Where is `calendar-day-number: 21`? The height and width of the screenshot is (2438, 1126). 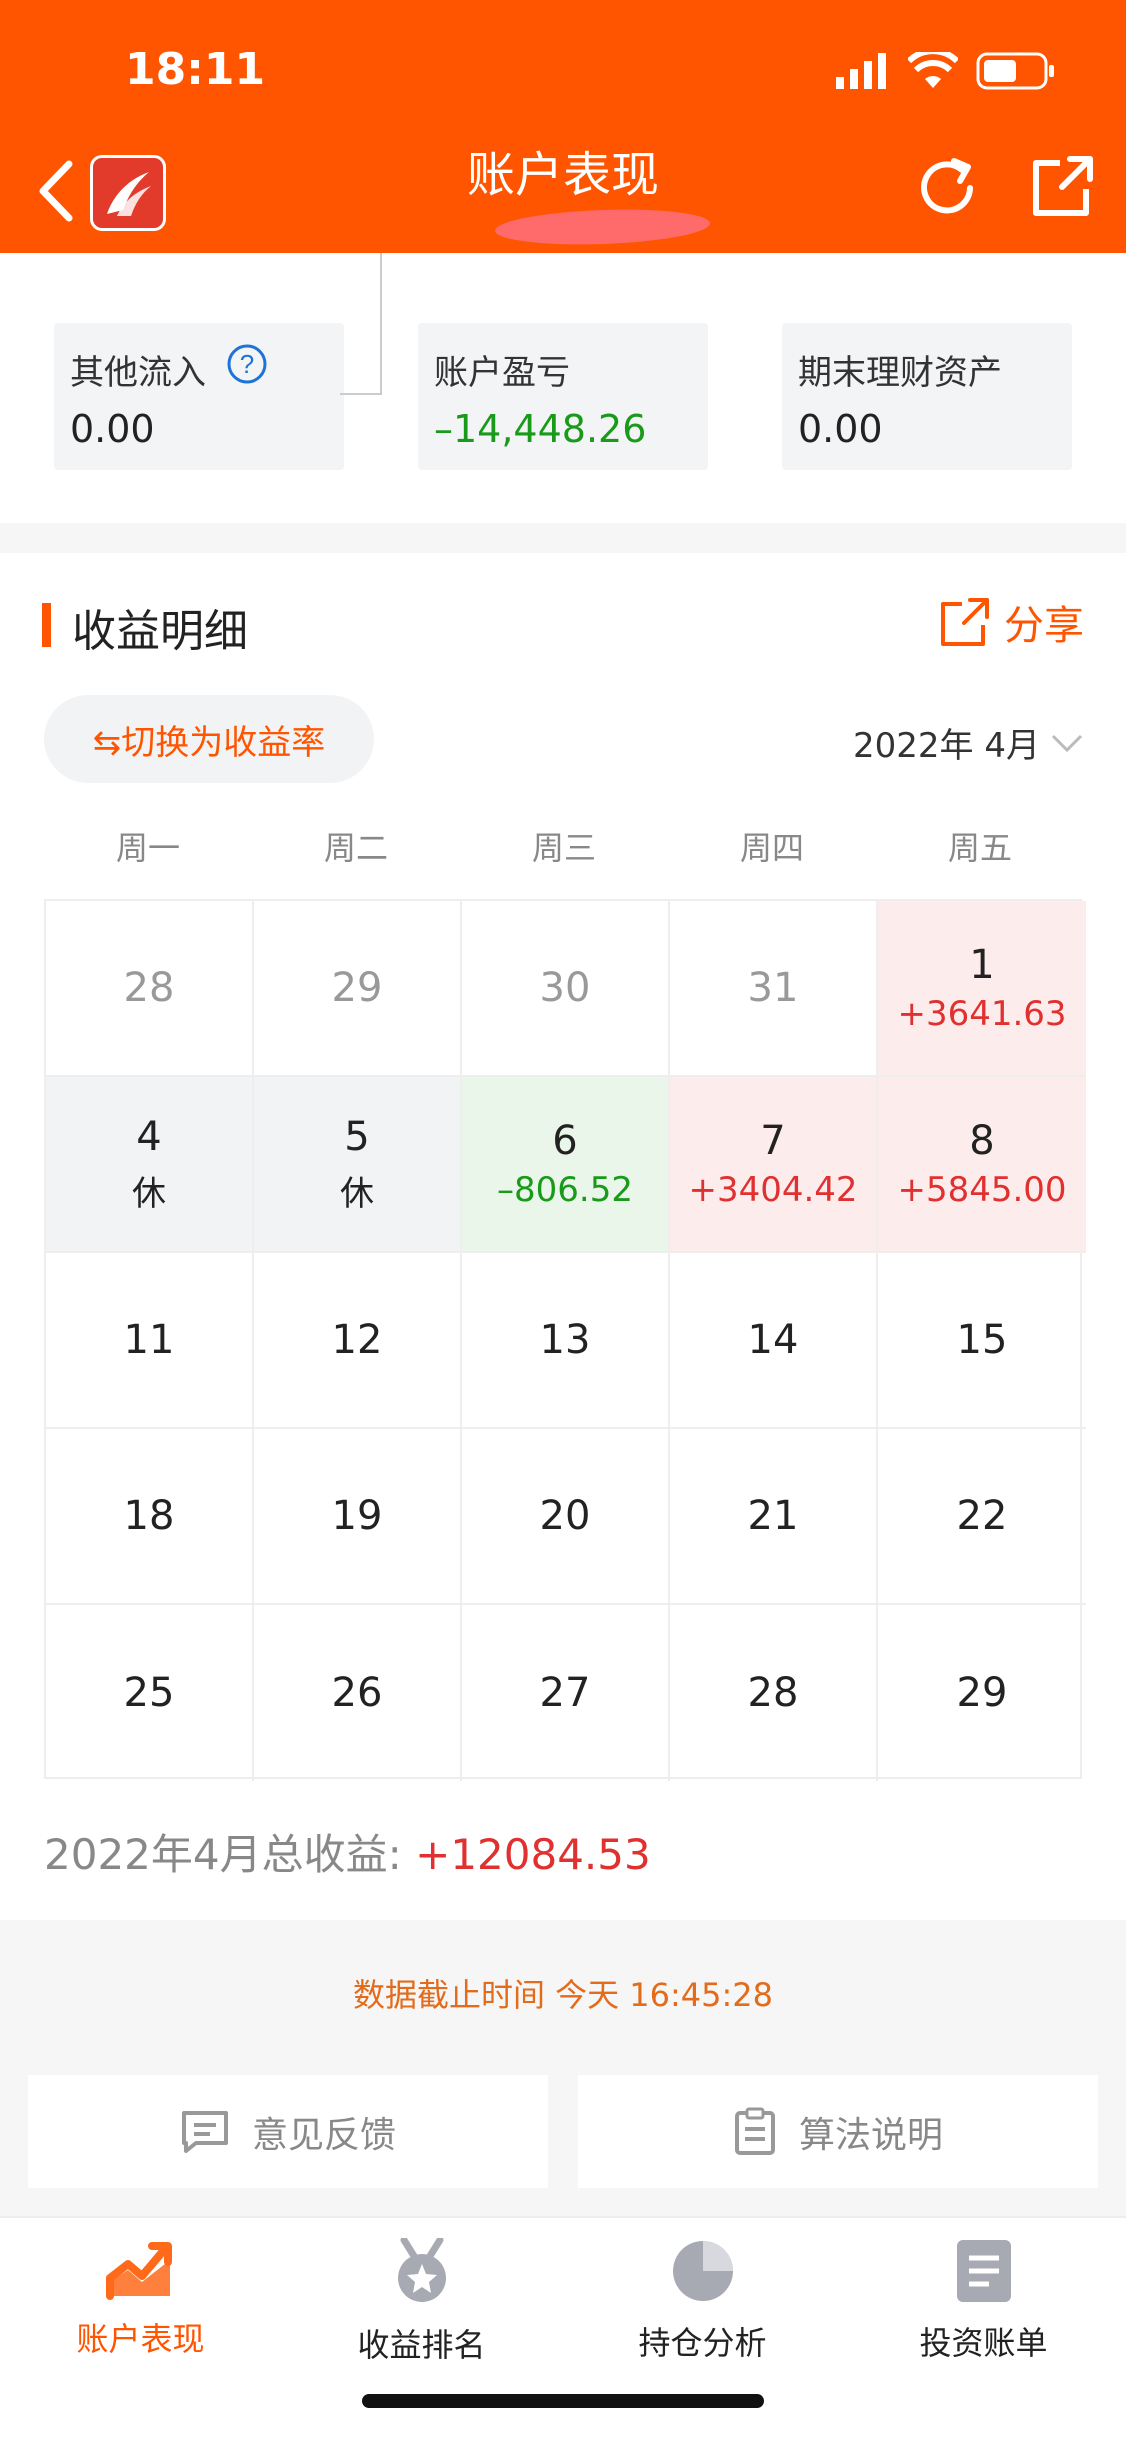
calendar-day-number: 21 is located at coordinates (773, 1516).